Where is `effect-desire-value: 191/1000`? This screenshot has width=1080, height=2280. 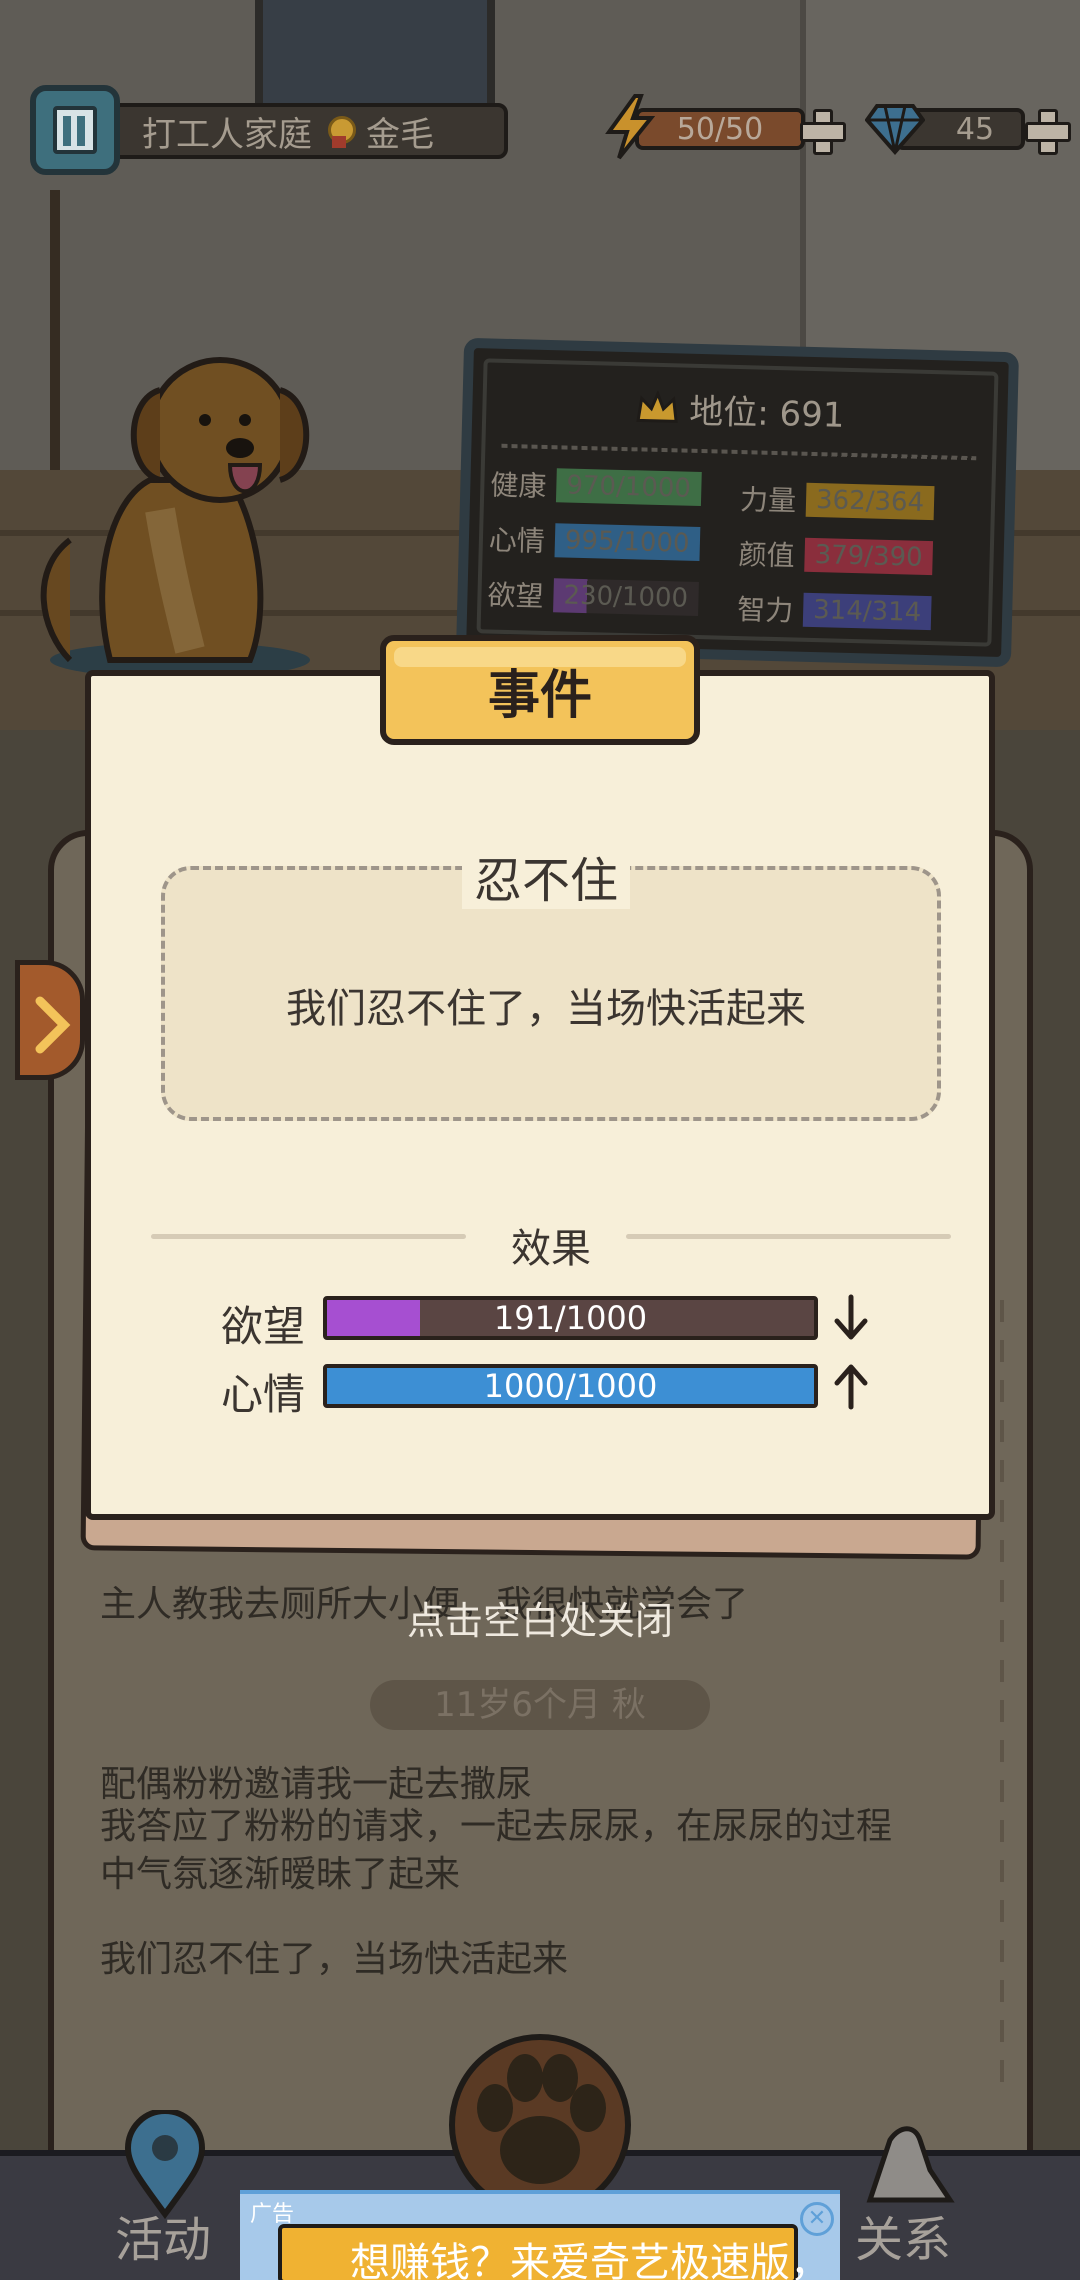
effect-desire-value: 191/1000 is located at coordinates (570, 1318).